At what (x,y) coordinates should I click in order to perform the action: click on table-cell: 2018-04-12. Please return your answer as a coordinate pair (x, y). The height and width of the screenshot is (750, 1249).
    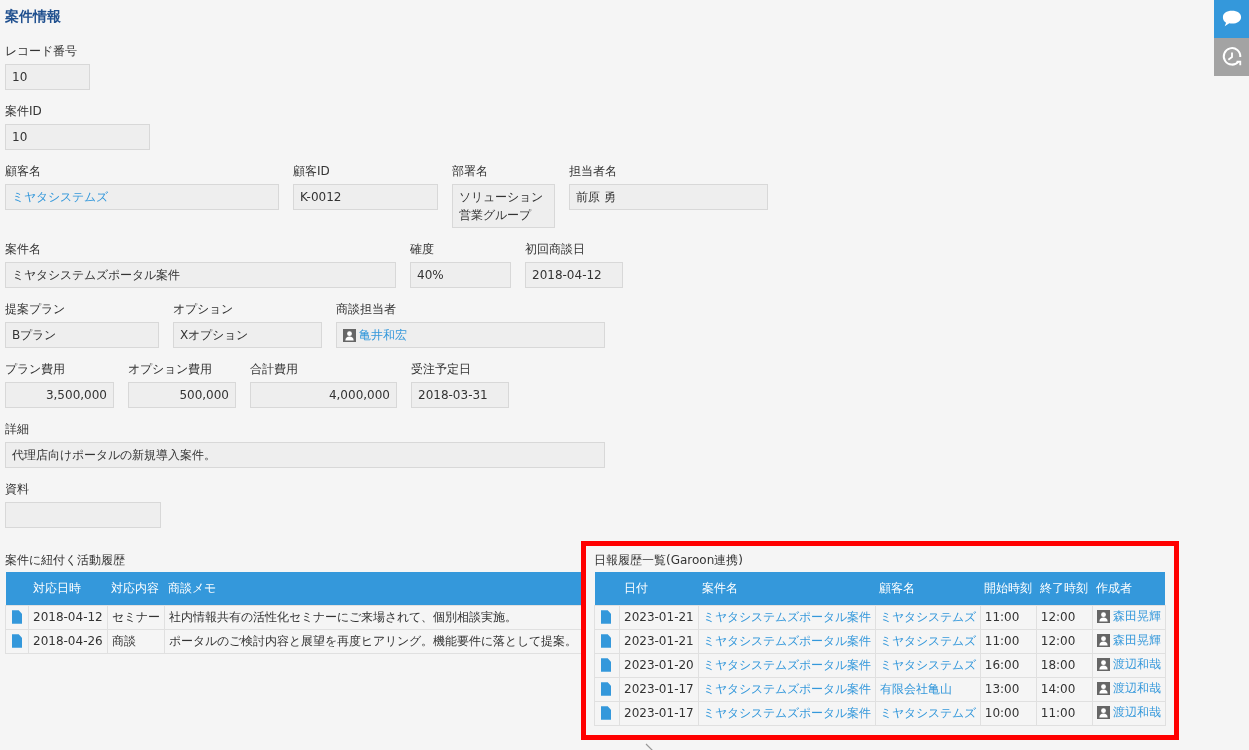
    Looking at the image, I should click on (68, 617).